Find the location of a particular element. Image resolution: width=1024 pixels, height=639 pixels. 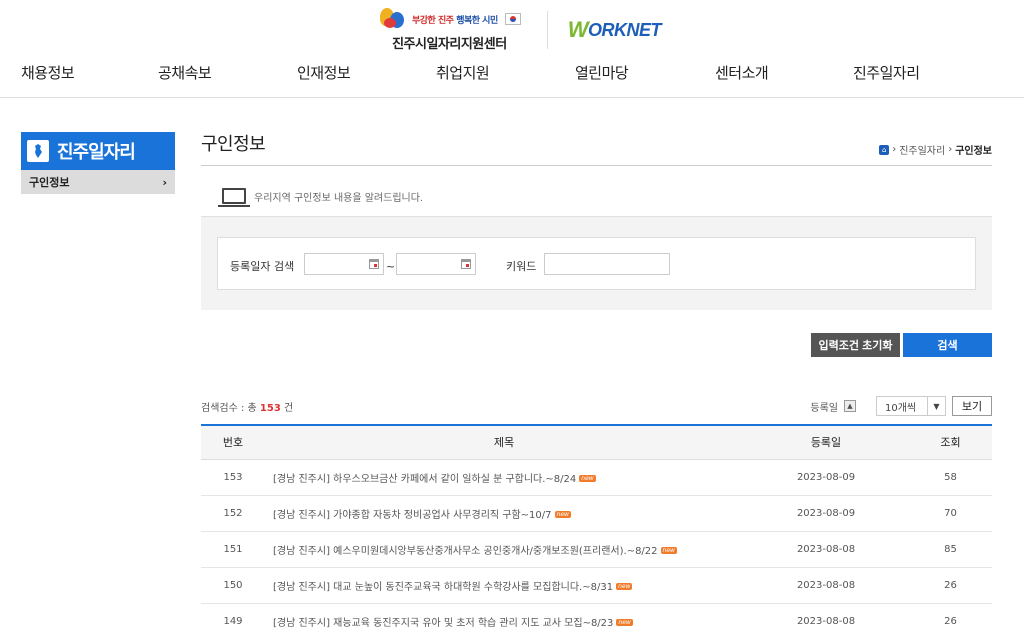

date-search-label: 등록일자 검색 is located at coordinates (262, 266).